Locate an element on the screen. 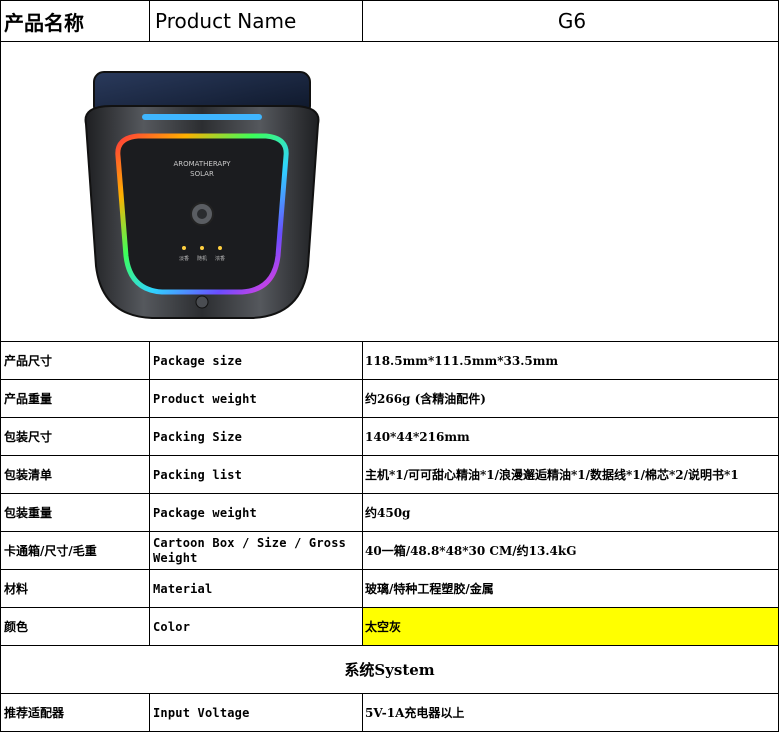  color-value: 太空灰 is located at coordinates (571, 626).